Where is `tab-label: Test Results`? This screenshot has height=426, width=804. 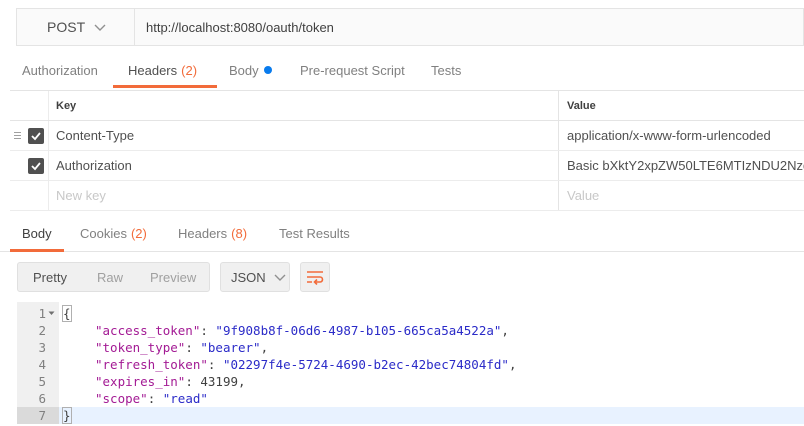
tab-label: Test Results is located at coordinates (314, 233).